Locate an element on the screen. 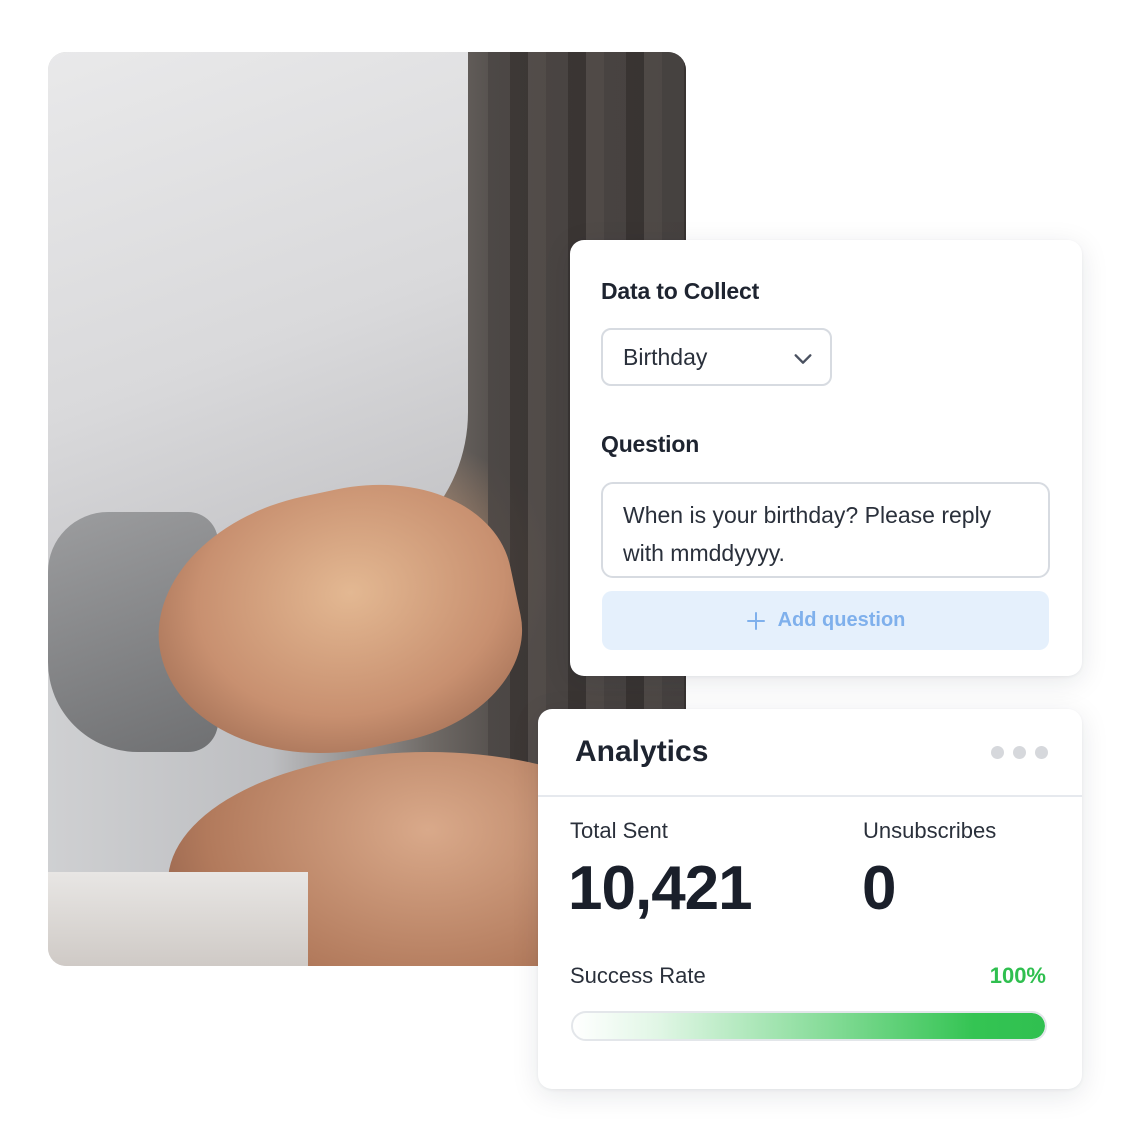  unsubscribes-label: Unsubscribes is located at coordinates (930, 830).